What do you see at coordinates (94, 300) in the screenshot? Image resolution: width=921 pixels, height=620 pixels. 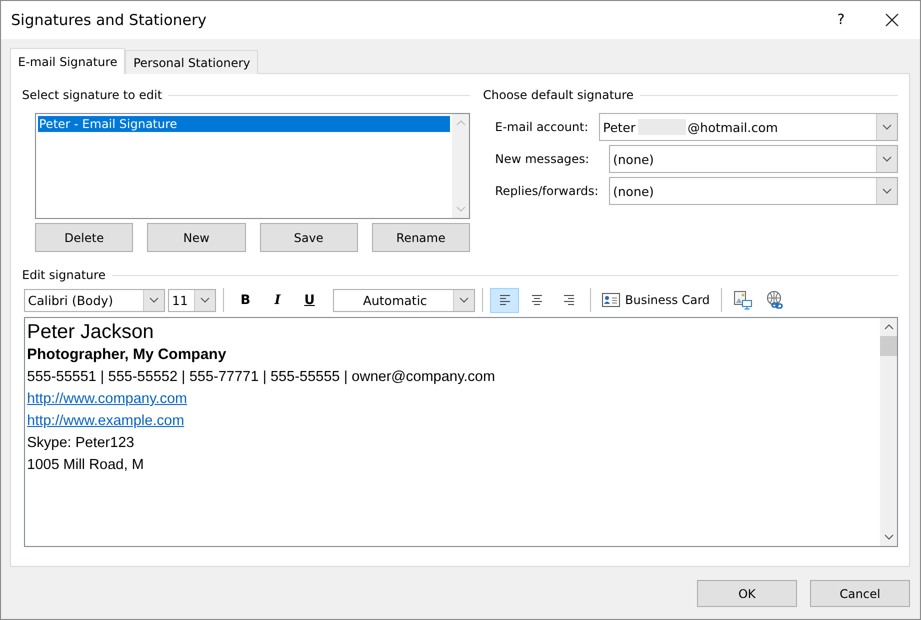 I see `font-dropdown: Calibri (Body)` at bounding box center [94, 300].